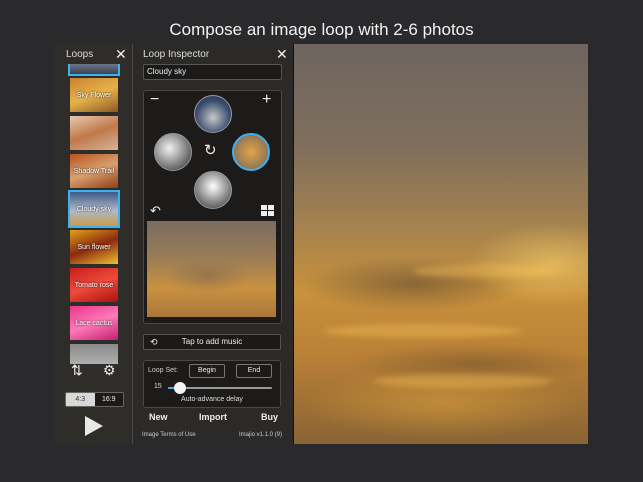 Image resolution: width=643 pixels, height=482 pixels. Describe the element at coordinates (321, 29) in the screenshot. I see `headline: Compose an image loop with 2-6 photos` at that location.